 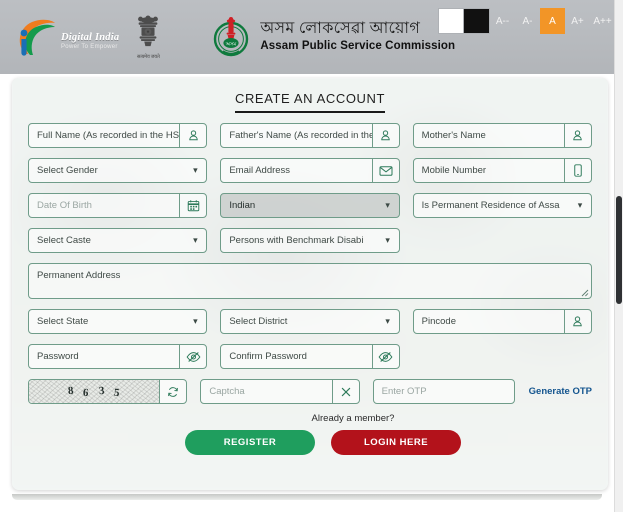 What do you see at coordinates (148, 37) in the screenshot?
I see `india-national-emblem-icon: सत्यमेव जयते` at bounding box center [148, 37].